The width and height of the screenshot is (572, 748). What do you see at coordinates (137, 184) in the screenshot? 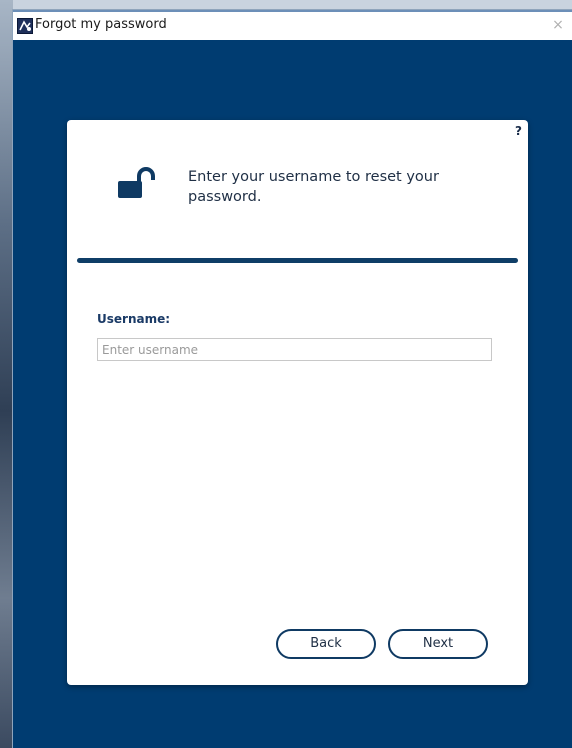
I see `unlocked-padlock-icon` at bounding box center [137, 184].